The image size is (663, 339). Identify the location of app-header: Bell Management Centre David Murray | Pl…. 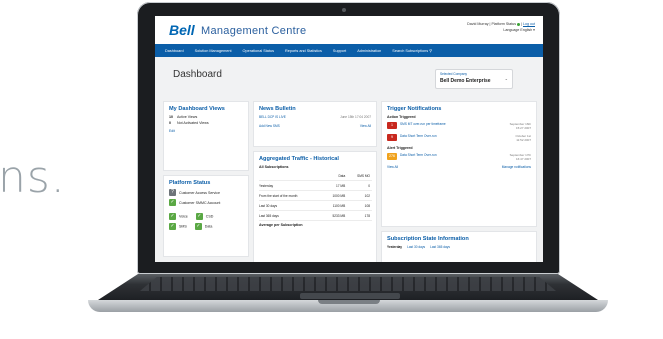
(349, 30).